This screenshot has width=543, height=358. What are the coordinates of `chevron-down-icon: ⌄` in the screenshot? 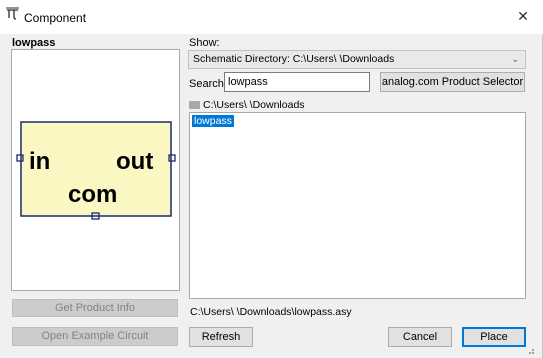 It's located at (515, 59).